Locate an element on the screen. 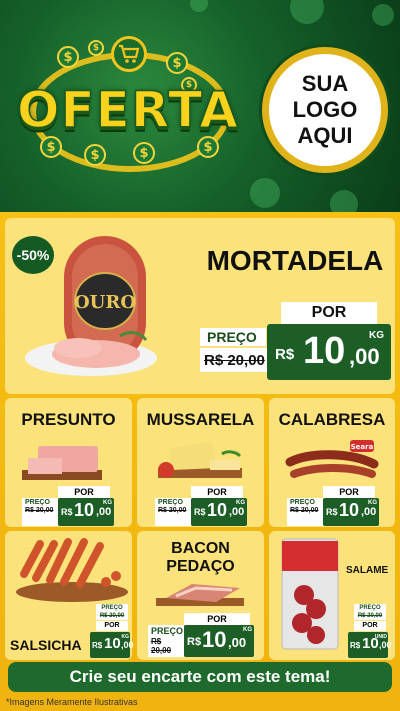 This screenshot has width=400, height=711. product-name: BACON PEDAÇO is located at coordinates (200, 558).